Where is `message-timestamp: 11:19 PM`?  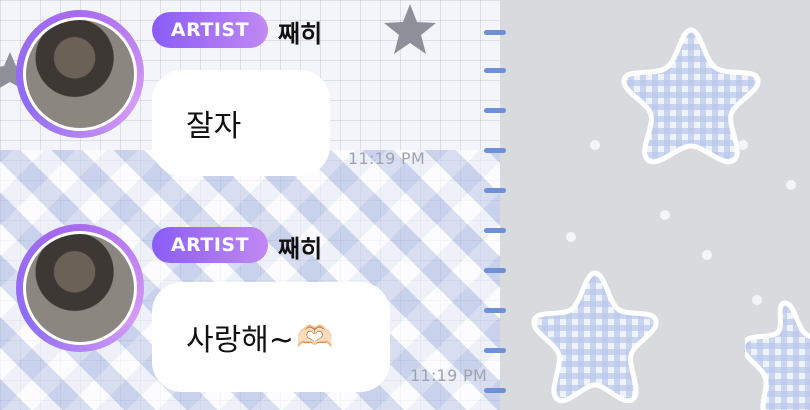
message-timestamp: 11:19 PM is located at coordinates (449, 375).